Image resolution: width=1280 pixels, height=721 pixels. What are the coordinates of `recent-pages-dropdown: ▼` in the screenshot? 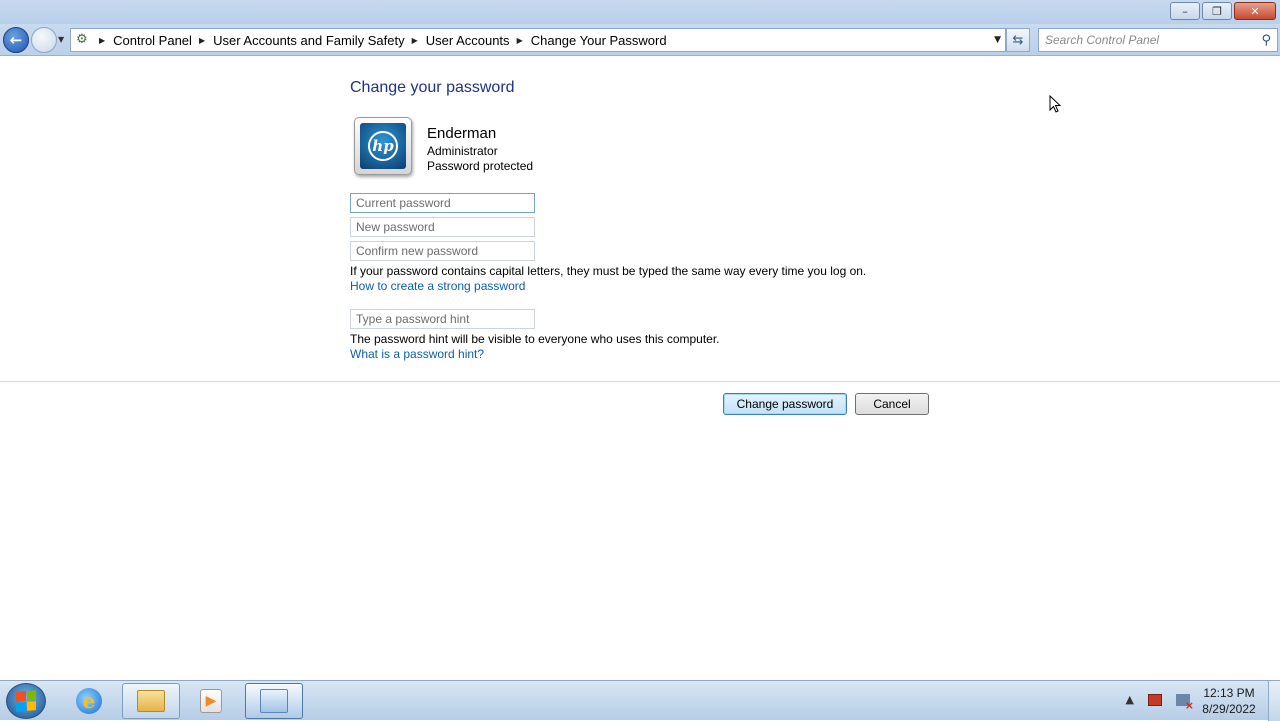 It's located at (61, 39).